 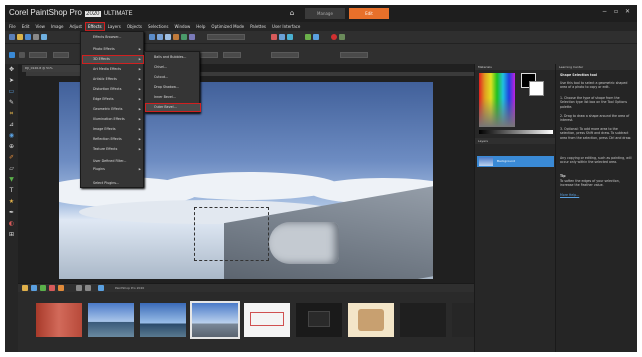 What do you see at coordinates (290, 37) in the screenshot?
I see `share-icon` at bounding box center [290, 37].